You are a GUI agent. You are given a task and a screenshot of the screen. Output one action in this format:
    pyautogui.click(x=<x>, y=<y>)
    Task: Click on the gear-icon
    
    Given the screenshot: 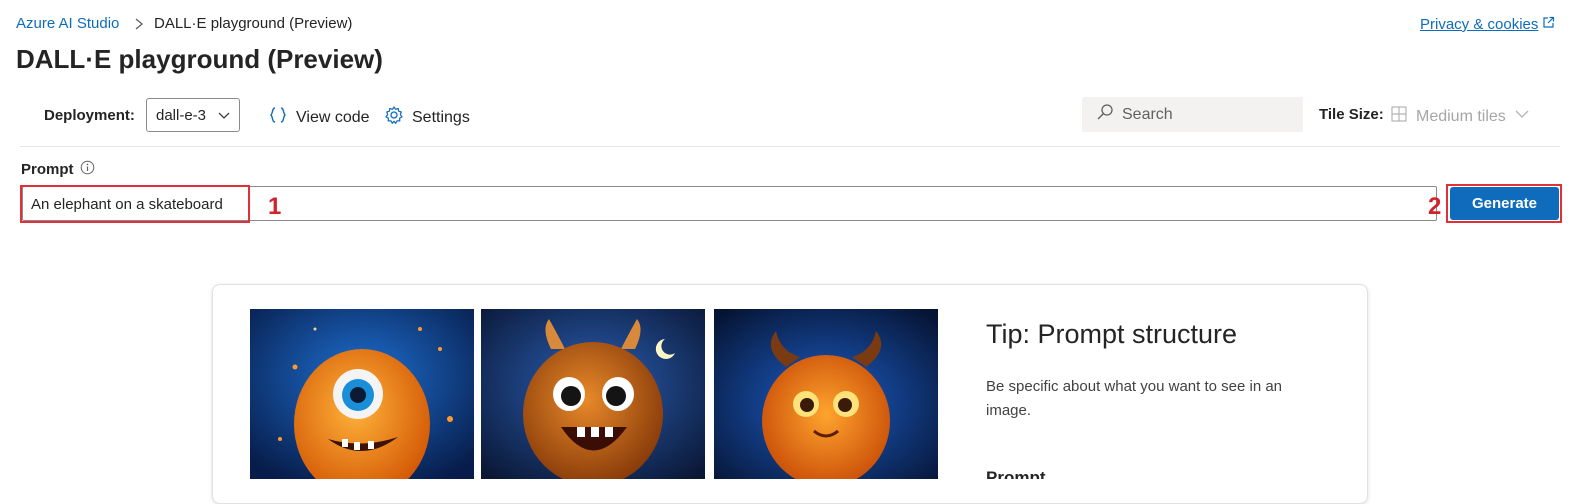 What is the action you would take?
    pyautogui.click(x=394, y=117)
    